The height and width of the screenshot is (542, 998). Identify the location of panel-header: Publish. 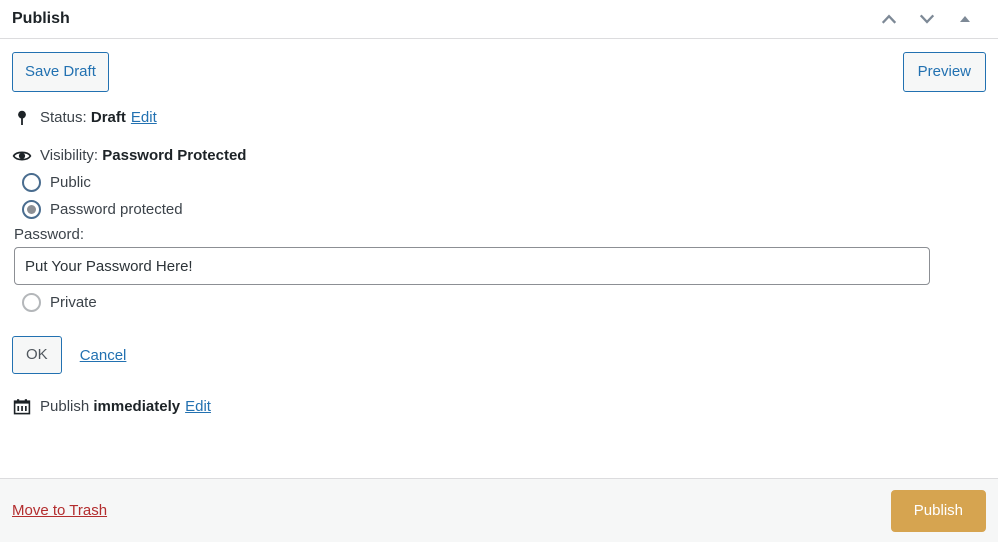
(499, 19).